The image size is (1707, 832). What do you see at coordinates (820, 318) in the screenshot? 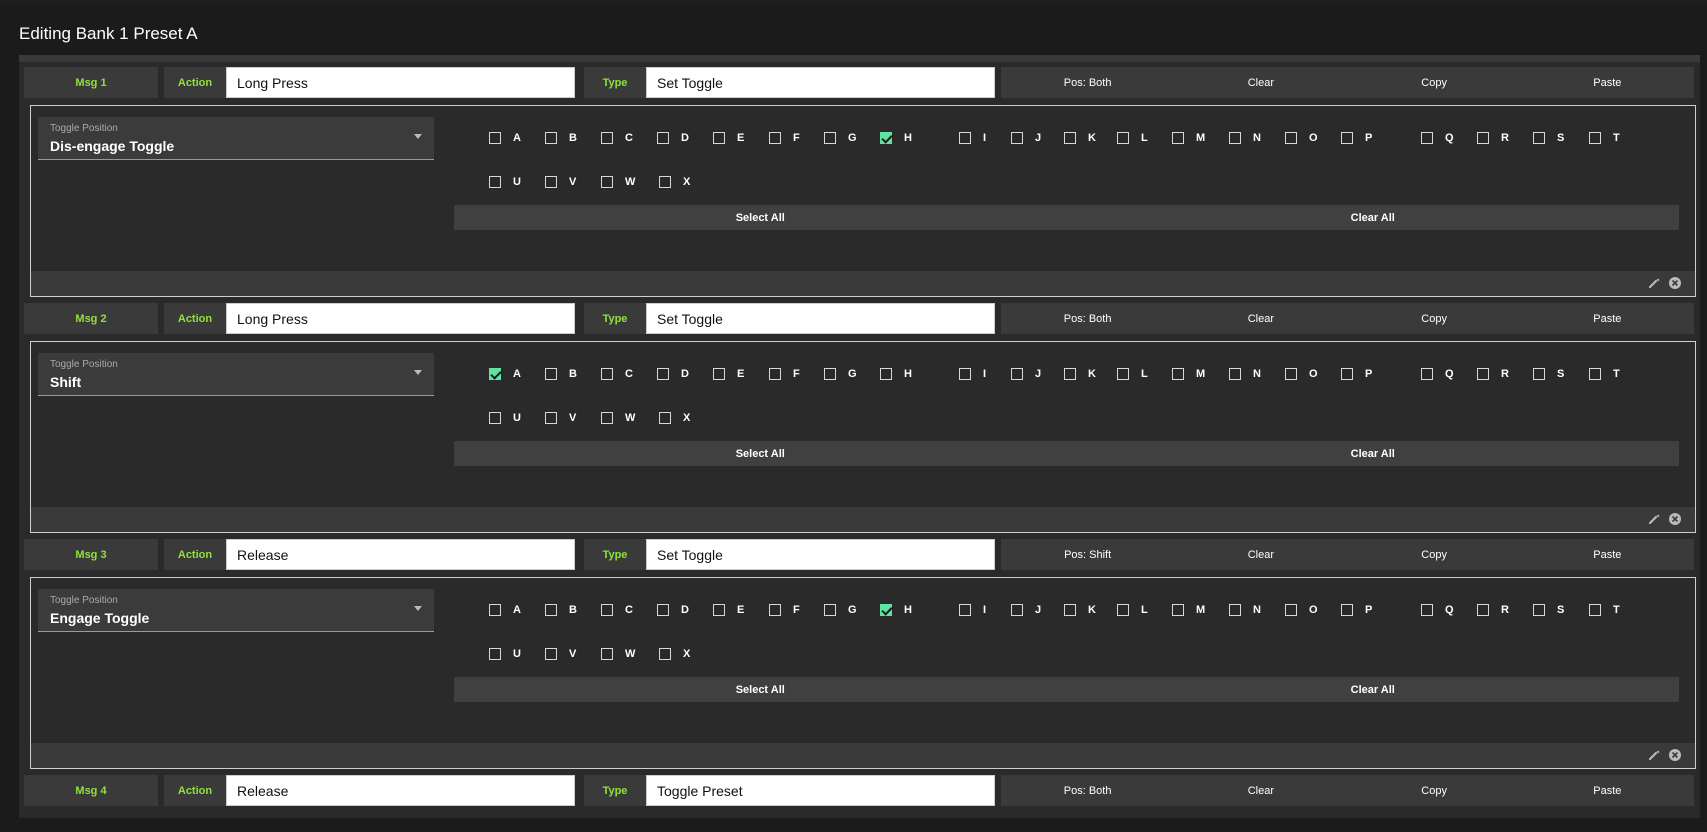
I see `type-field: Set Toggle` at bounding box center [820, 318].